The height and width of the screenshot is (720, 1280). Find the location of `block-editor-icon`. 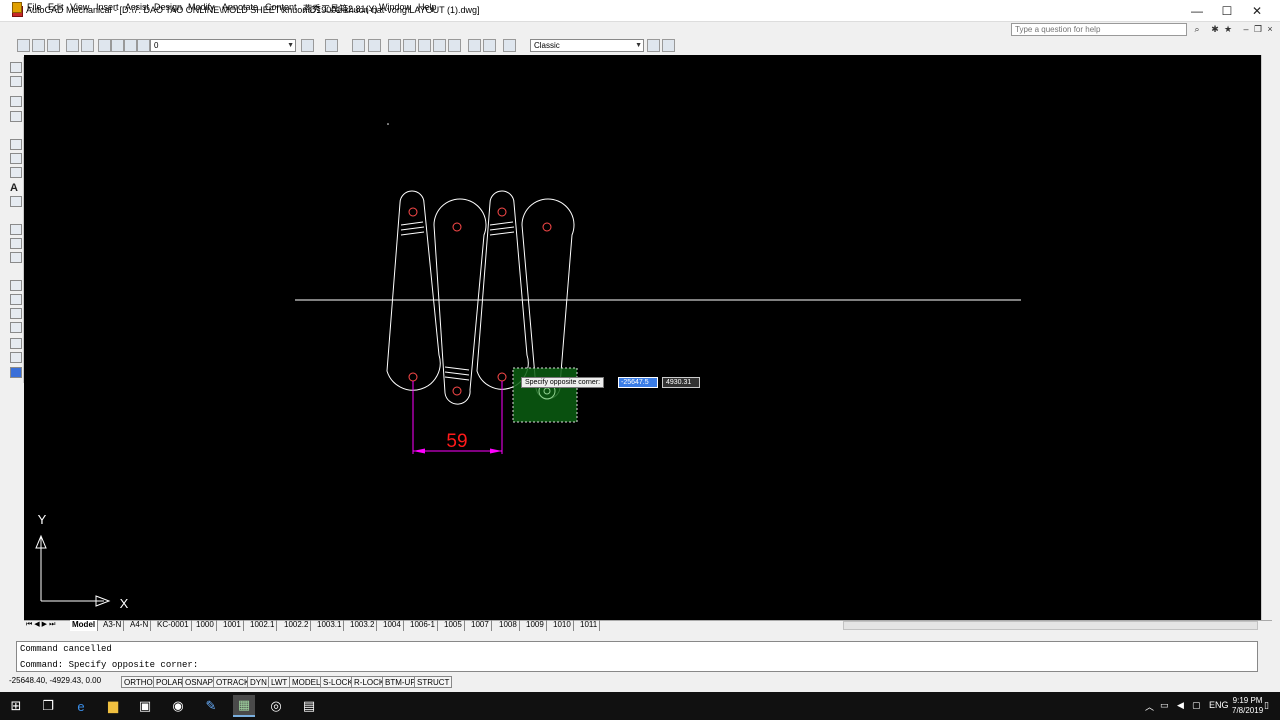

block-editor-icon is located at coordinates (374, 45).